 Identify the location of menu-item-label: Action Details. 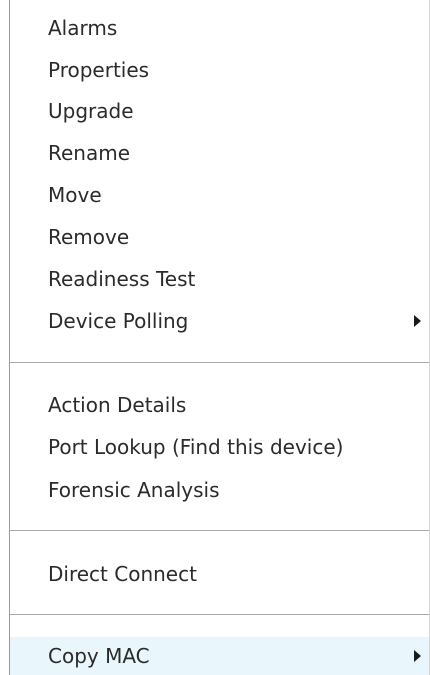
(117, 405).